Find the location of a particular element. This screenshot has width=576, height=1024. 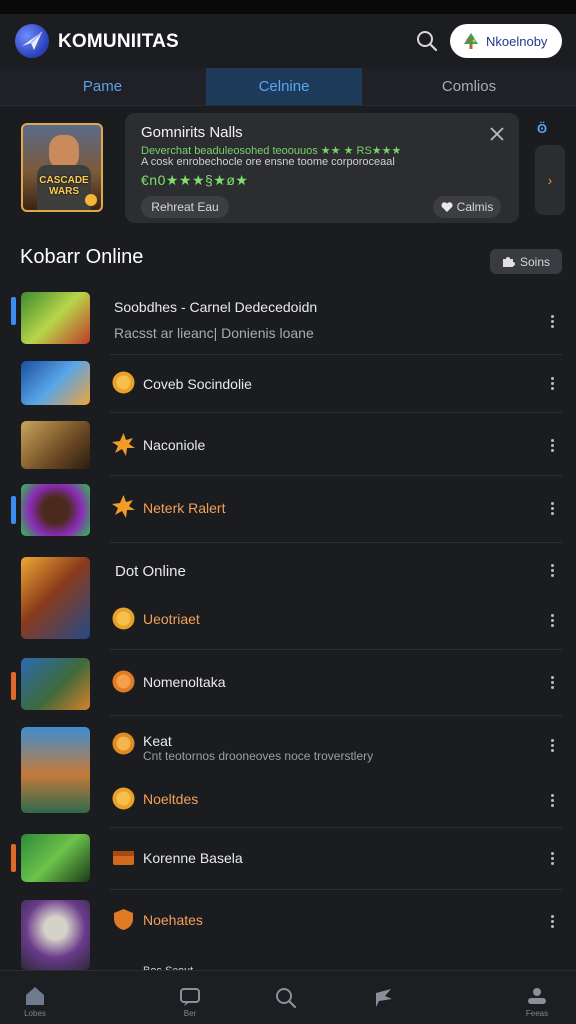

puzzle-icon is located at coordinates (508, 262).